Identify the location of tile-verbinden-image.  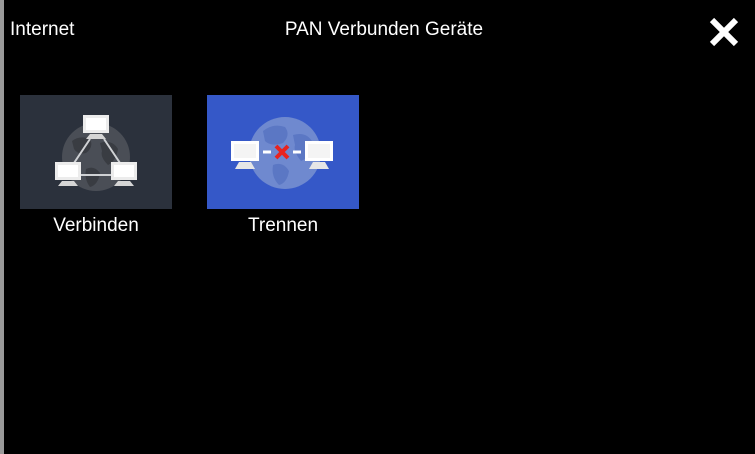
(96, 152).